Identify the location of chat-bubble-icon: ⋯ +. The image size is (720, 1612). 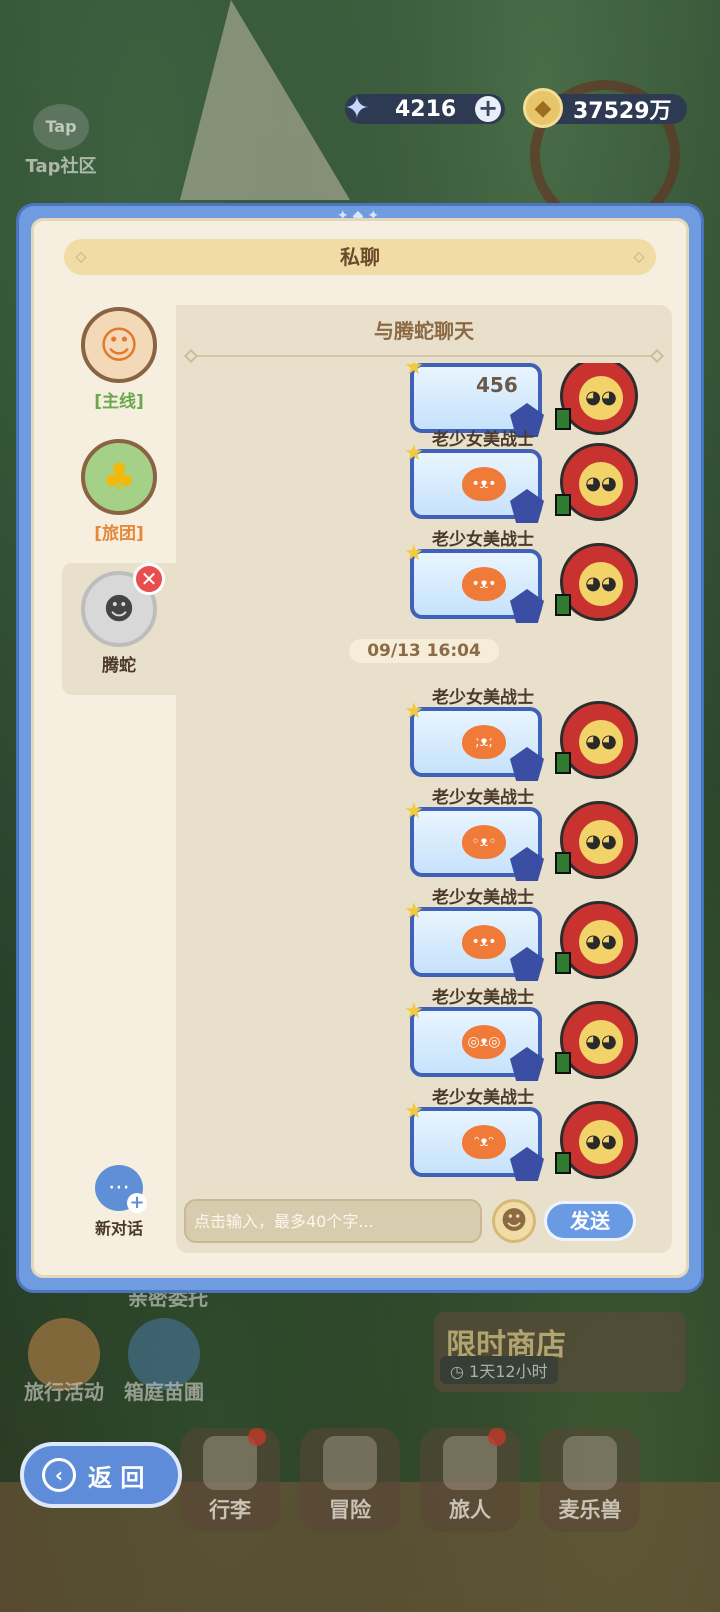
(121, 1189).